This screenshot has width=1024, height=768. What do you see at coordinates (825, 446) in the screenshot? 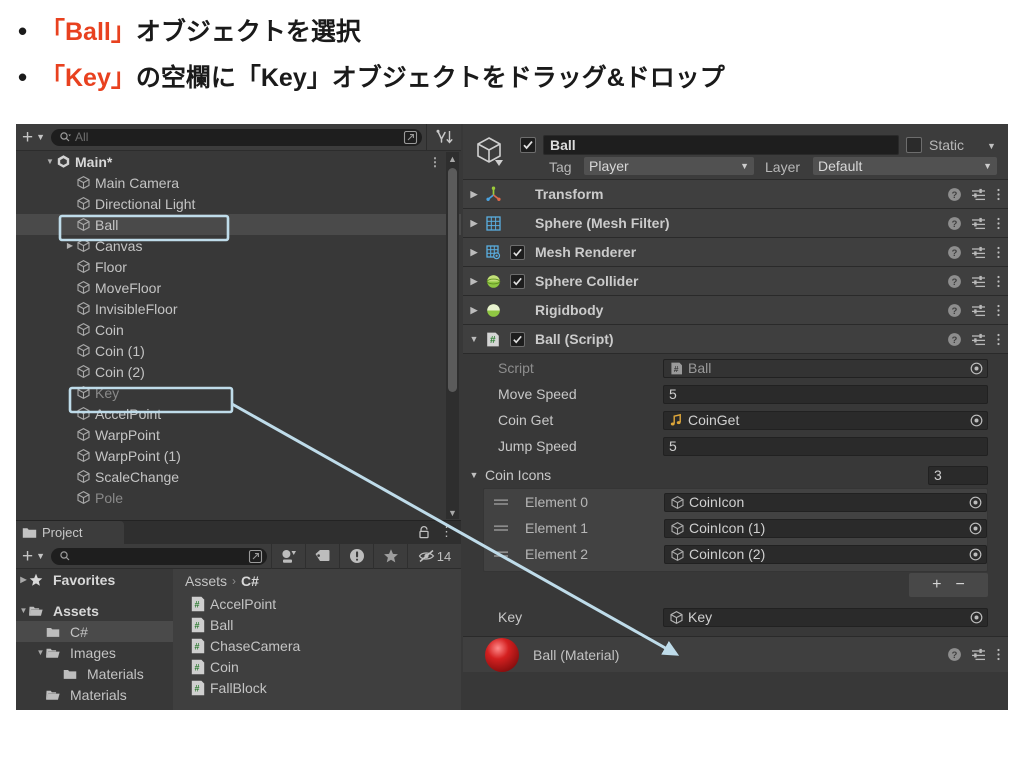
I see `property-field-jump-speed: 5` at bounding box center [825, 446].